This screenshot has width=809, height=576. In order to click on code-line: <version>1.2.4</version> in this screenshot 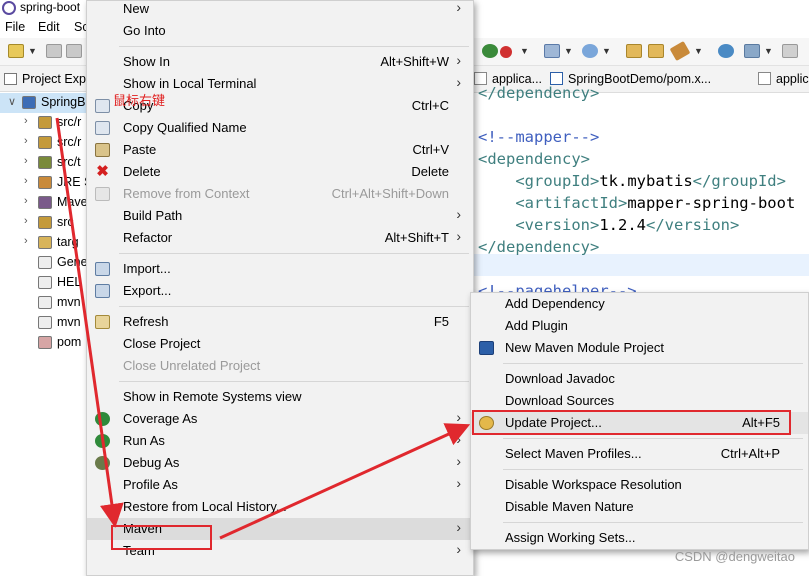, I will do `click(608, 227)`.